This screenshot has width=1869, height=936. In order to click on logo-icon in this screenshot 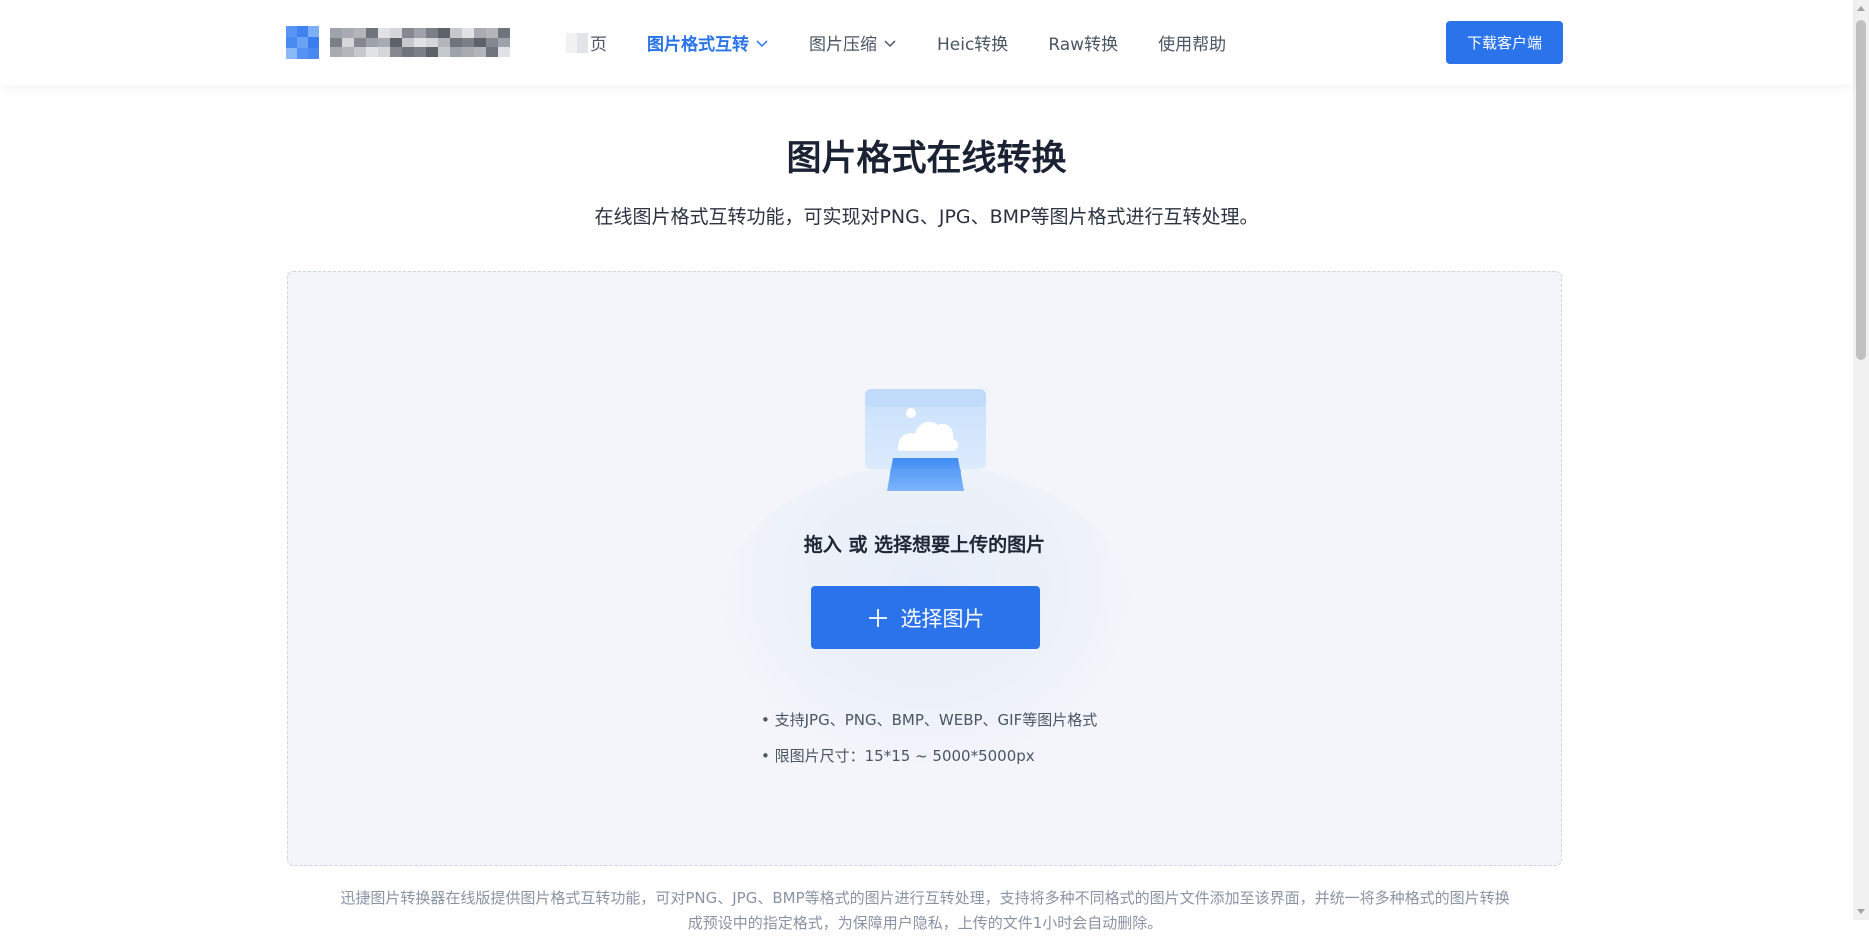, I will do `click(302, 42)`.